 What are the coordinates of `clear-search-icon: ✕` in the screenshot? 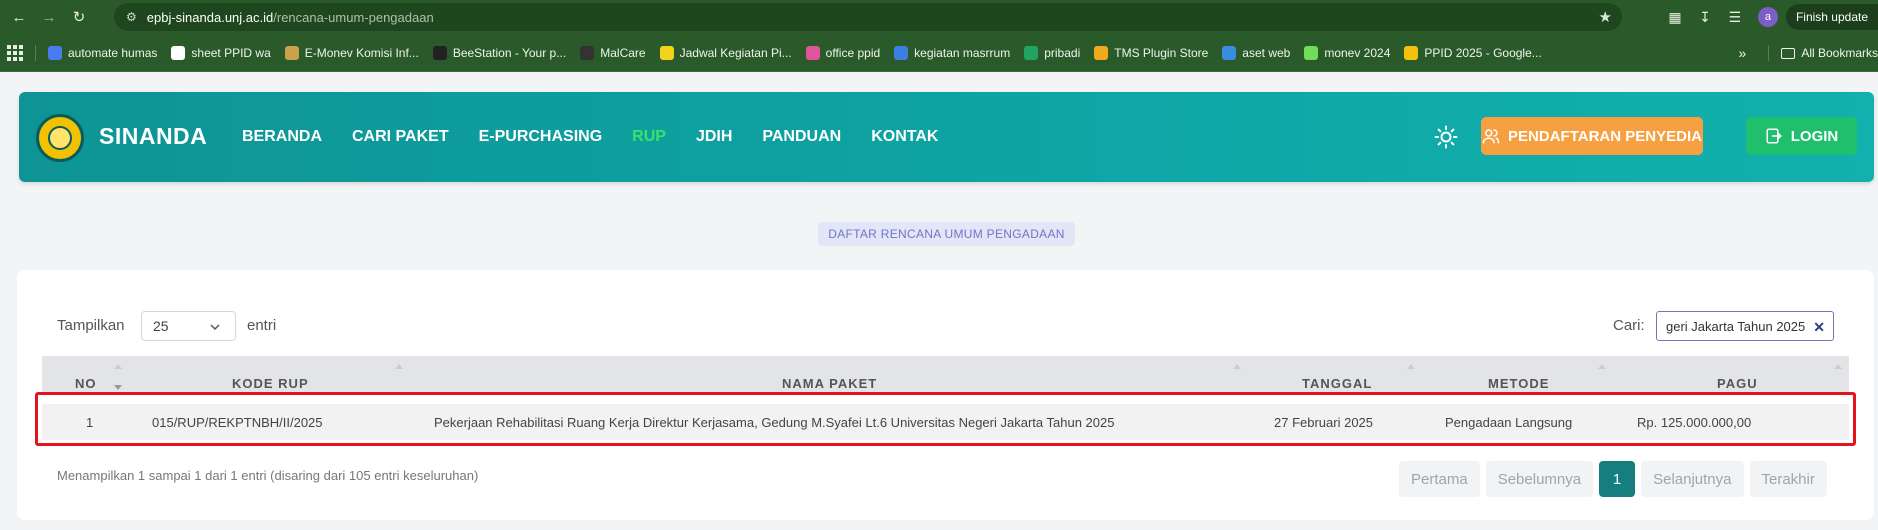 It's located at (1819, 327).